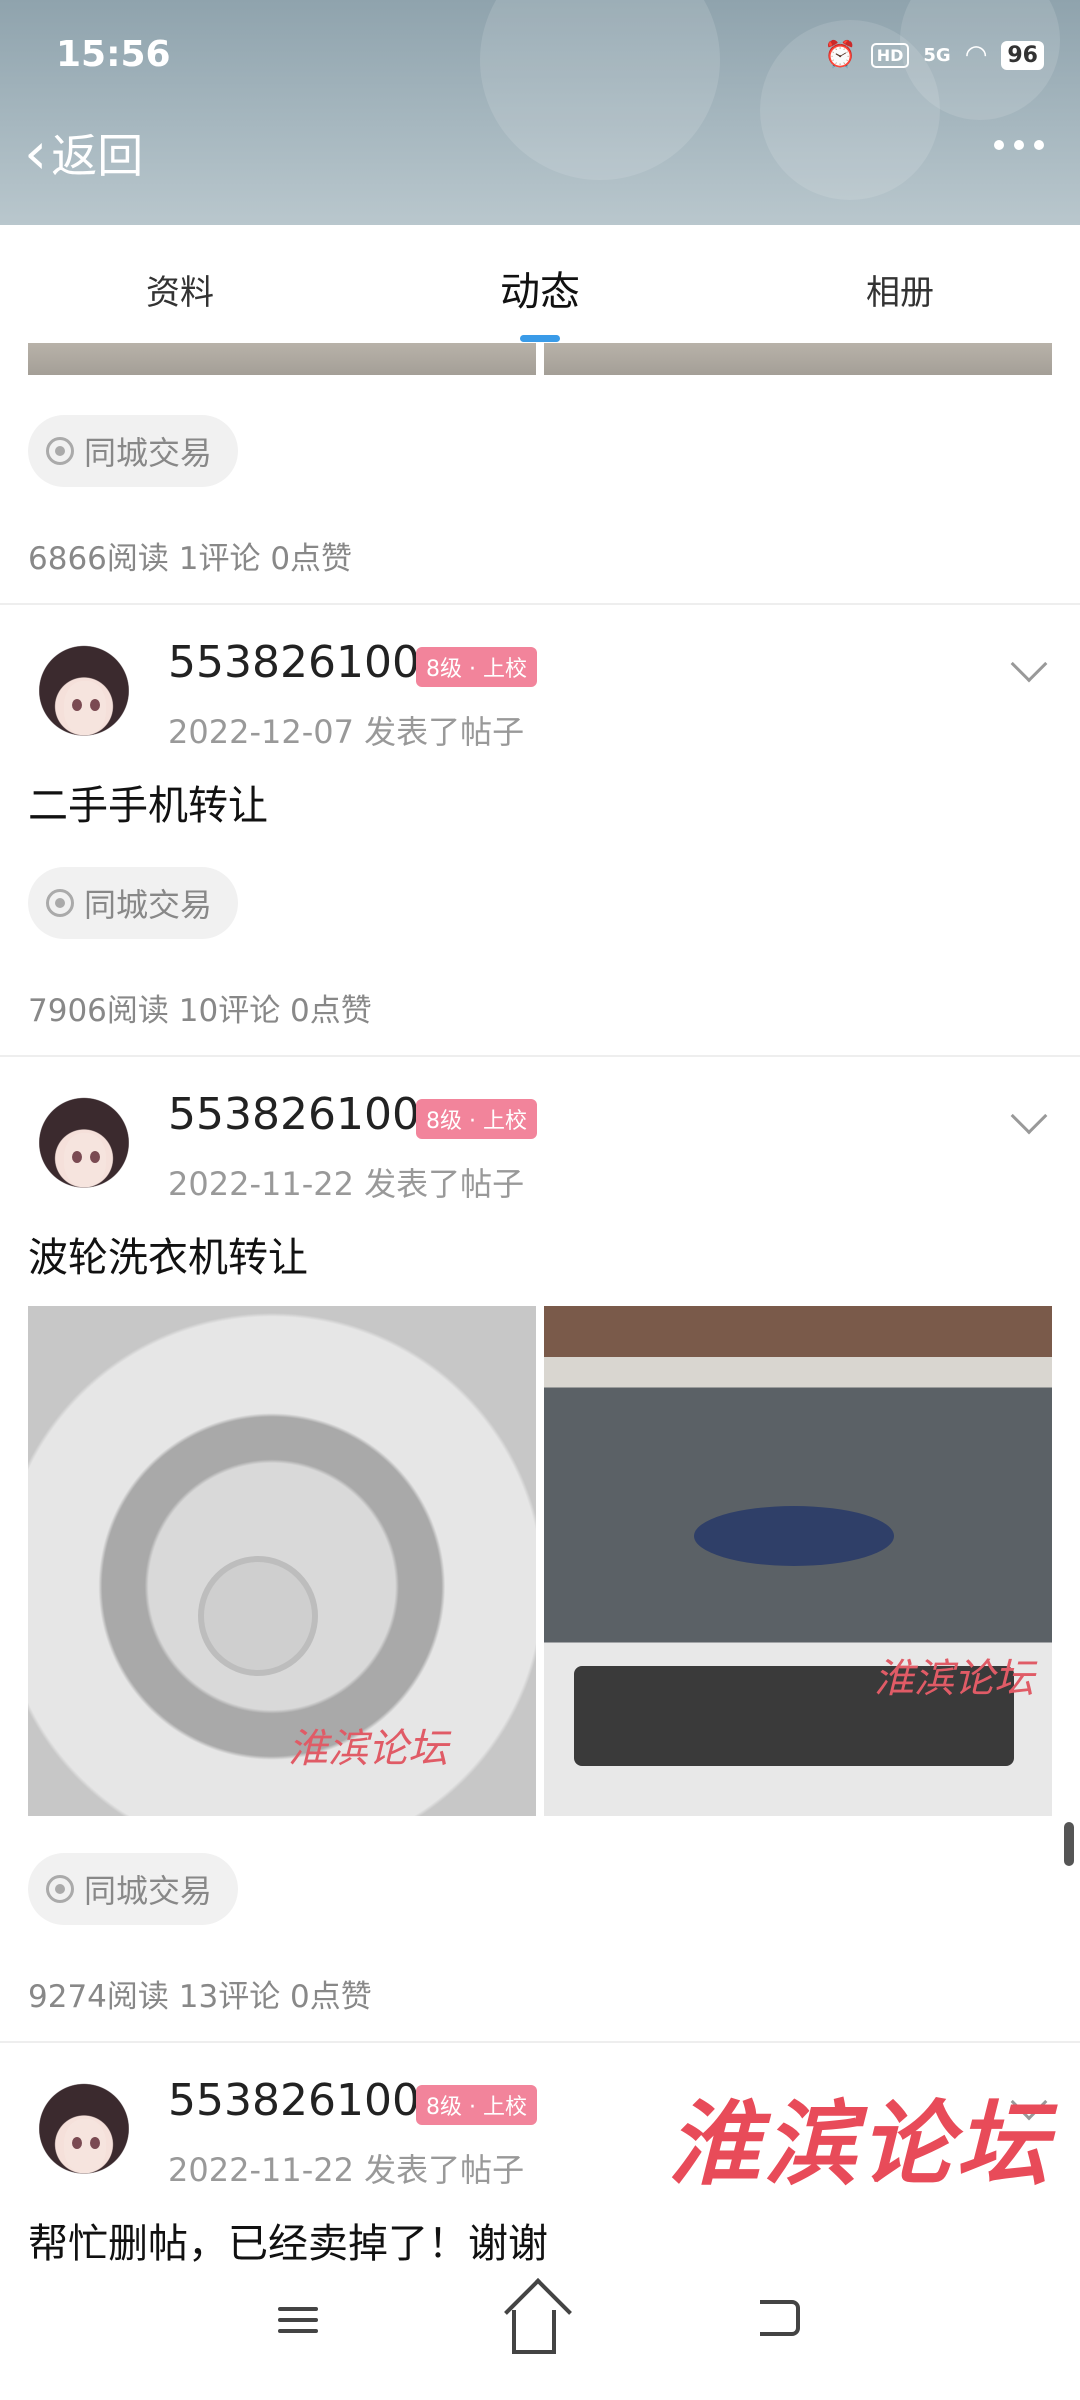  I want to click on post-header: 553826100 8级 · 上校 2022-11-22 发表了帖子, so click(540, 1154).